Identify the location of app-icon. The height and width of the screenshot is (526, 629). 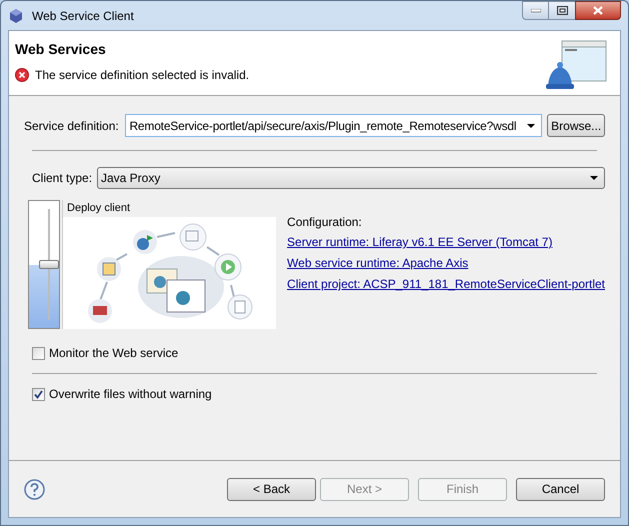
(16, 16).